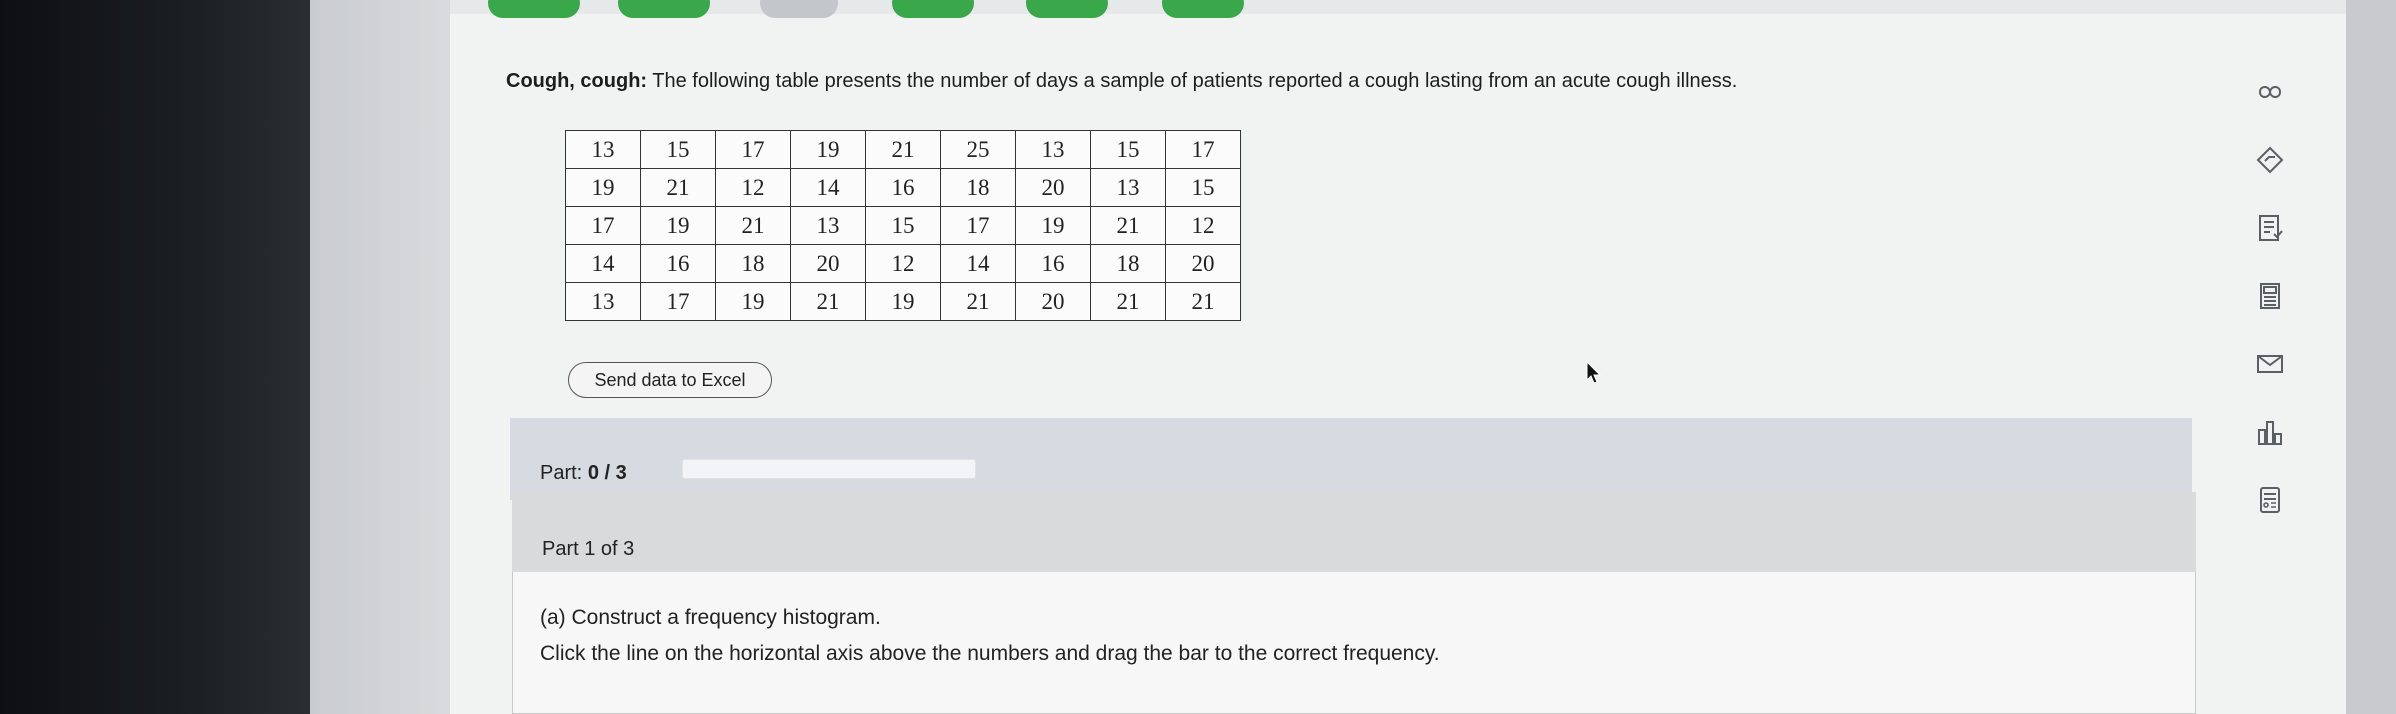 The image size is (2396, 714). I want to click on table-row: 17 19 21 13 15 17 19 21 12, so click(903, 225).